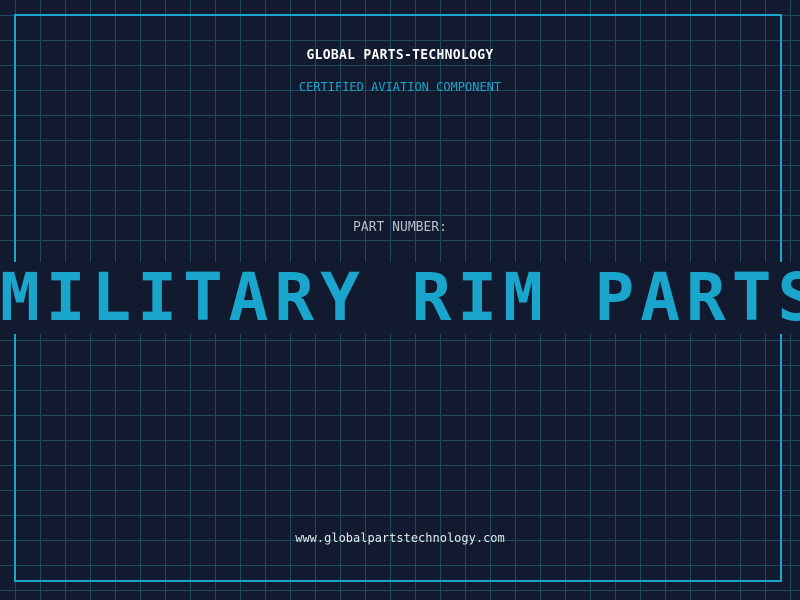 This screenshot has width=800, height=600. I want to click on certification-subtitle: CERTIFIED AVIATION COMPONENT, so click(400, 87).